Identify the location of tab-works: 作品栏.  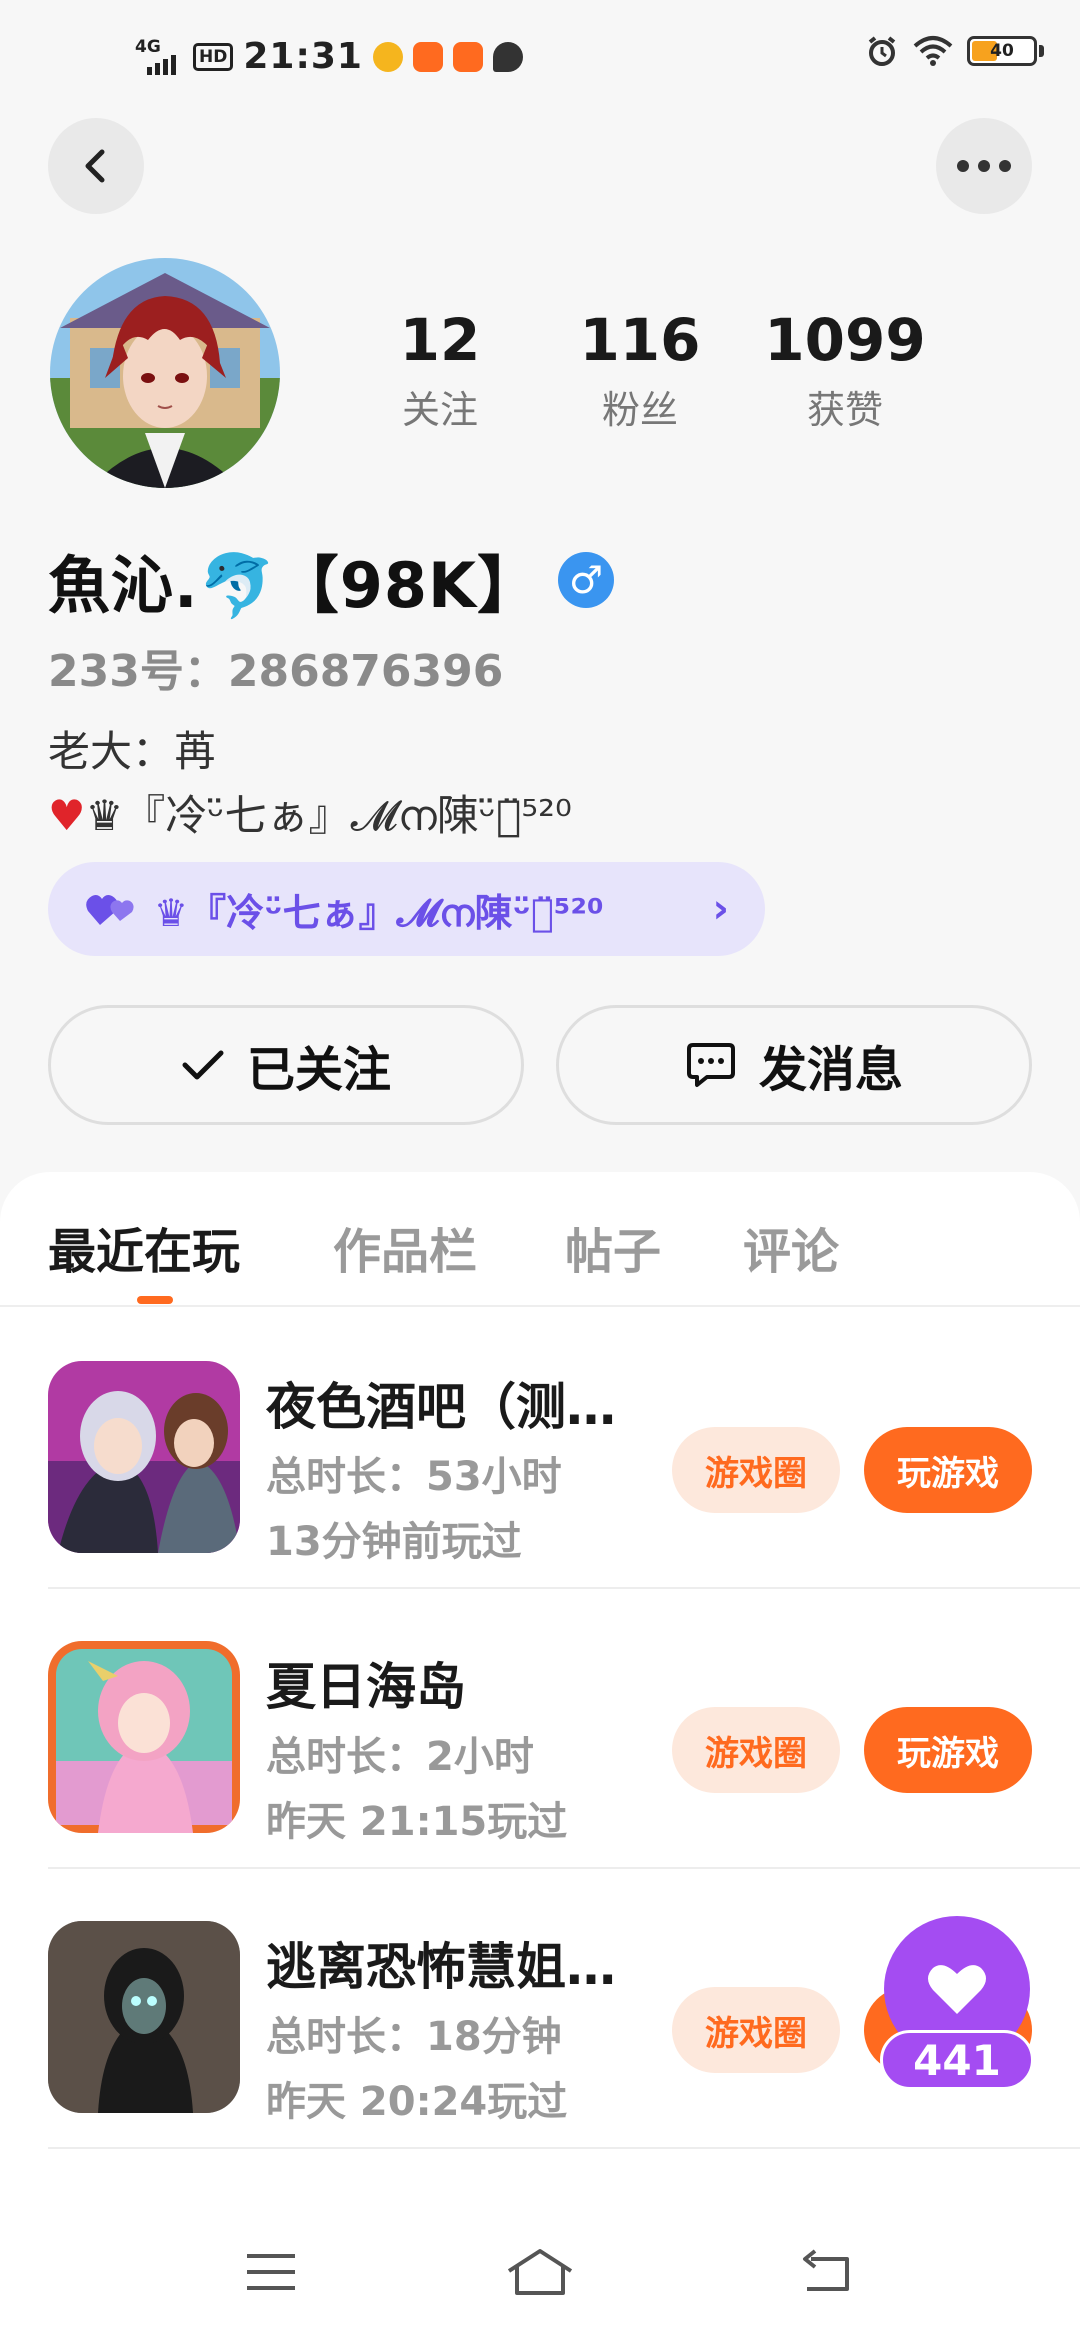
(405, 1247).